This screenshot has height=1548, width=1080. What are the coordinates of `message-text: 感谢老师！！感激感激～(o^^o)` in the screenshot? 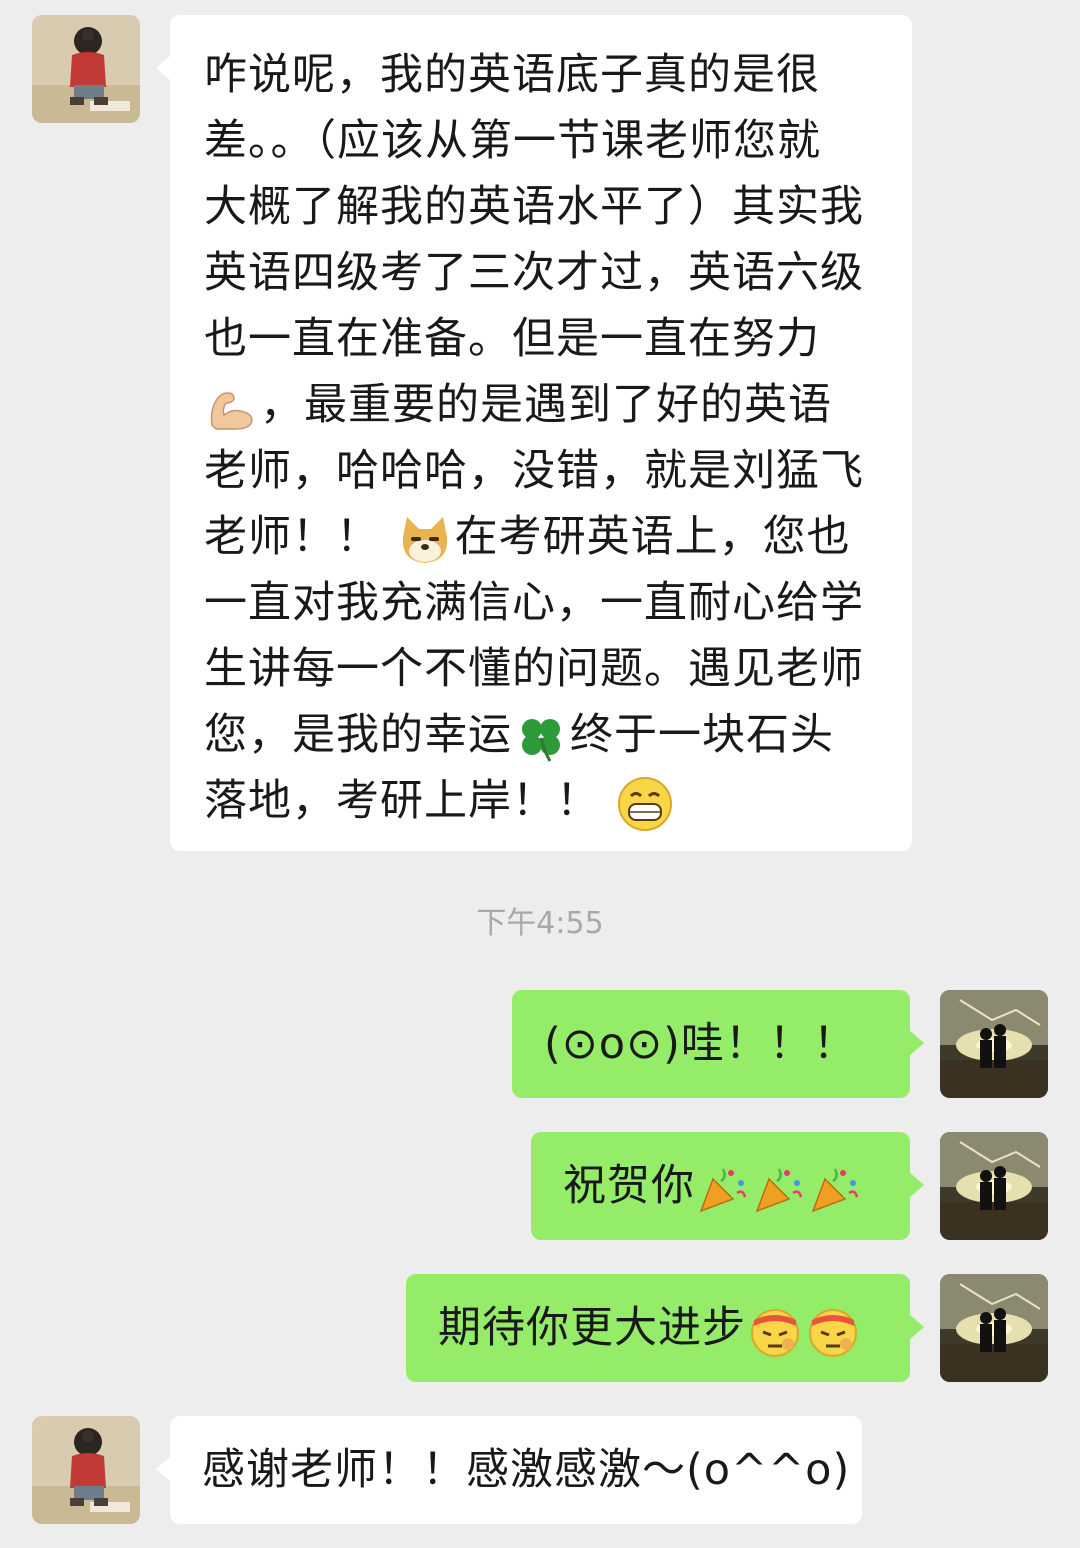 It's located at (526, 1470).